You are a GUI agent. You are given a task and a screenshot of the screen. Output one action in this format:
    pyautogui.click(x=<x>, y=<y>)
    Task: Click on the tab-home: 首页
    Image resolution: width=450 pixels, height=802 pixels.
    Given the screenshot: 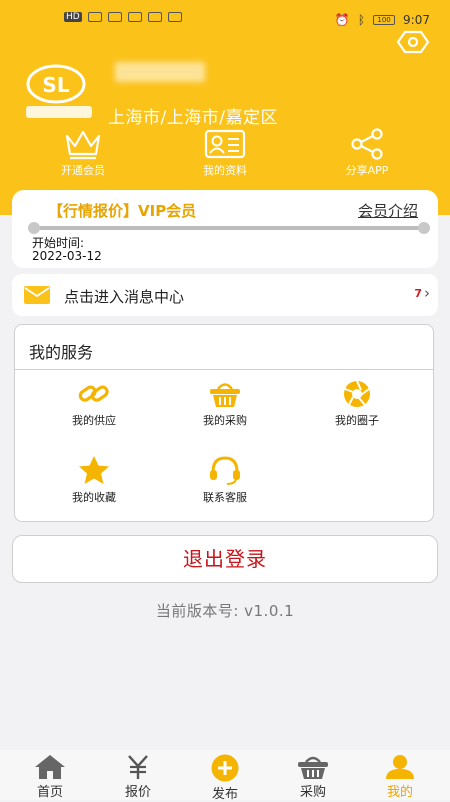 What is the action you would take?
    pyautogui.click(x=50, y=775)
    